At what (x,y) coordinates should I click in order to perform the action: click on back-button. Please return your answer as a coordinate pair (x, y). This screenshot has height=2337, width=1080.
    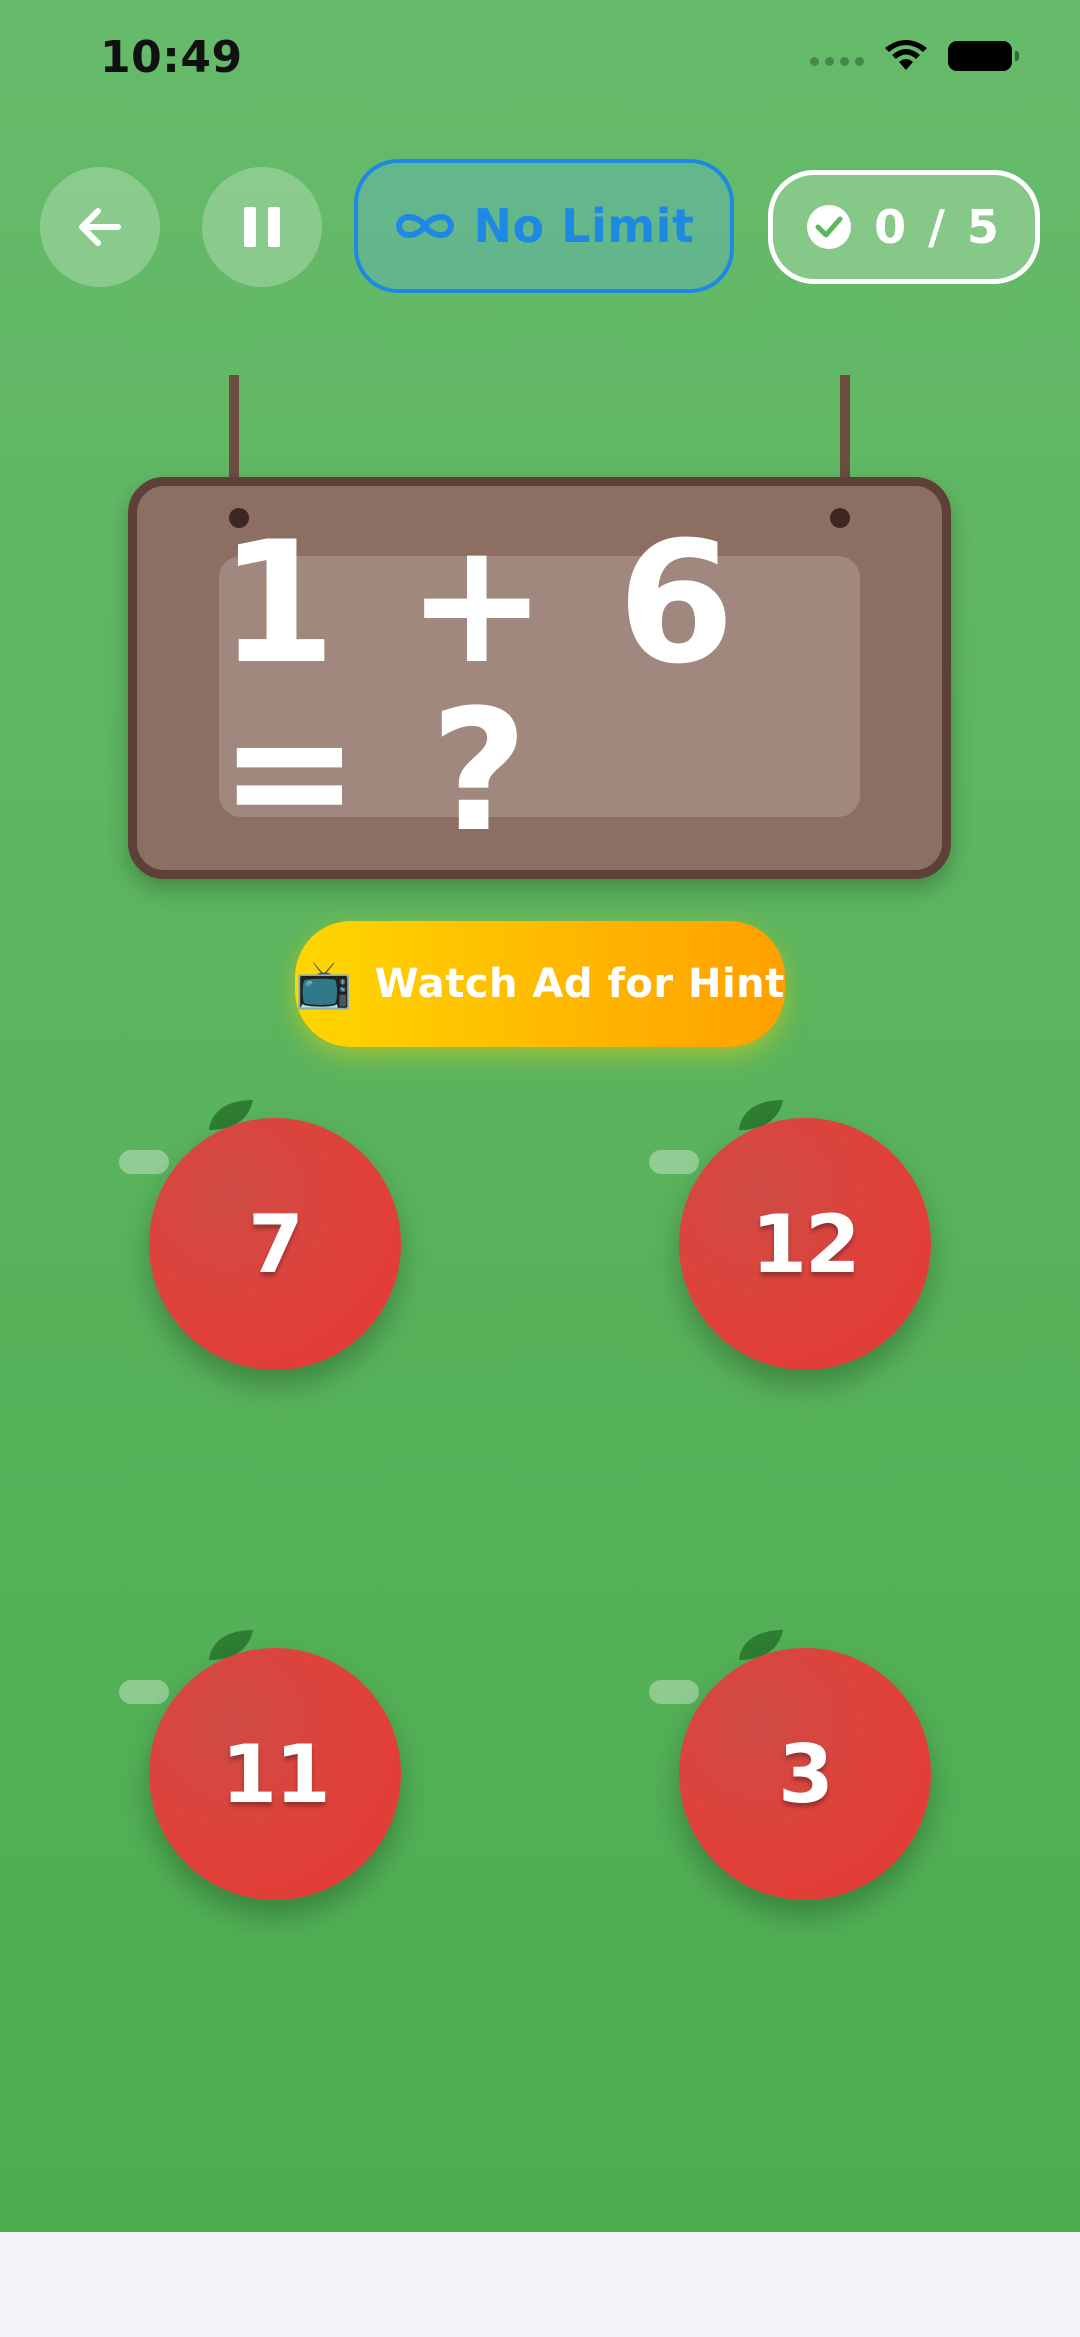
    Looking at the image, I should click on (100, 227).